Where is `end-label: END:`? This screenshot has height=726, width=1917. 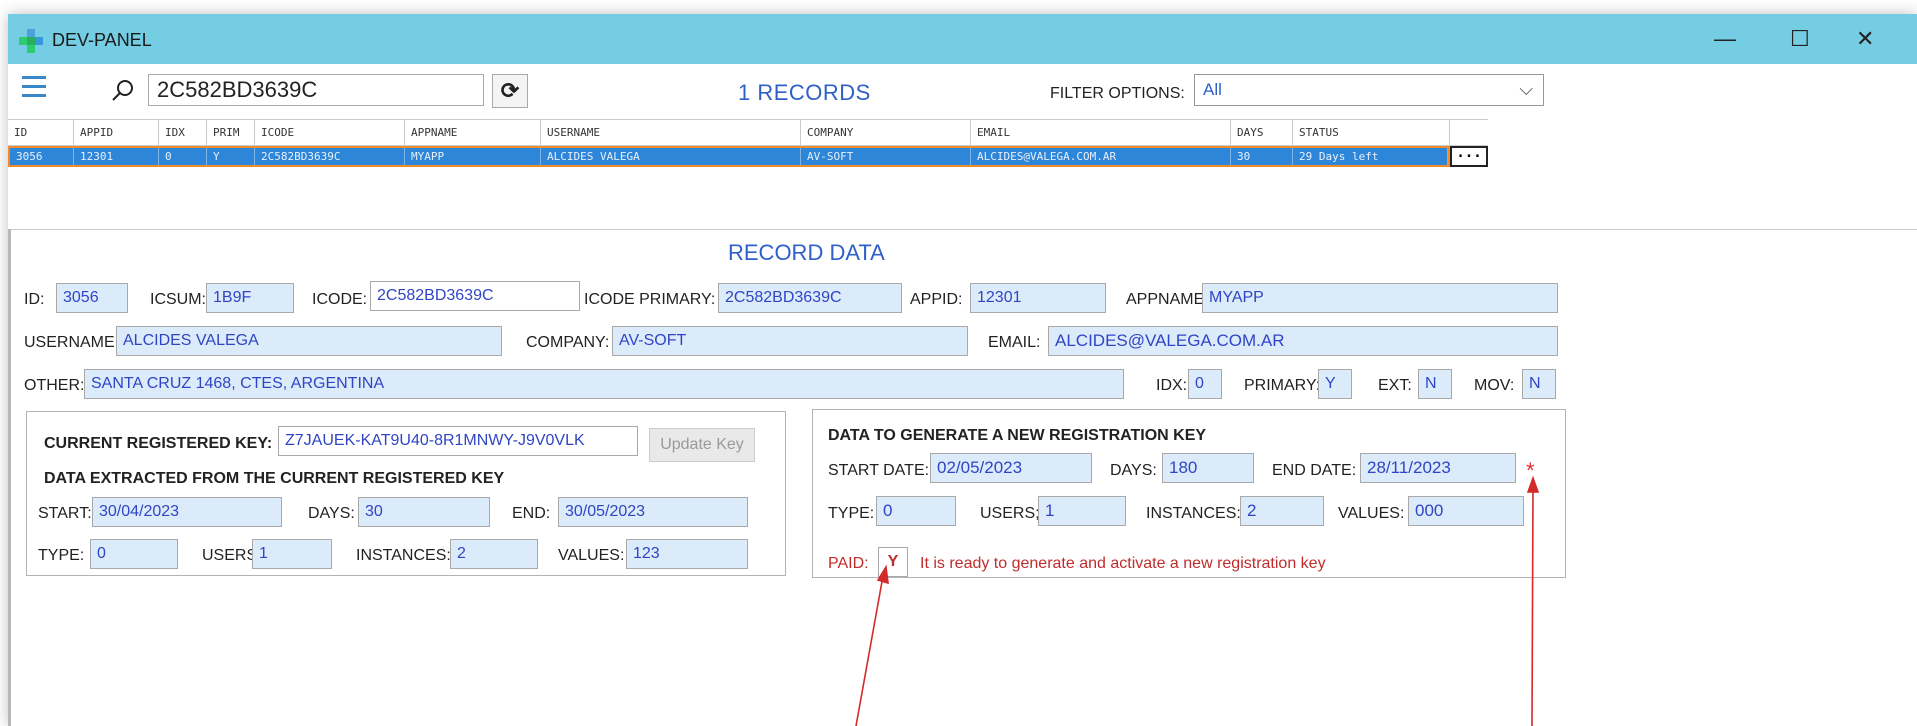 end-label: END: is located at coordinates (531, 513).